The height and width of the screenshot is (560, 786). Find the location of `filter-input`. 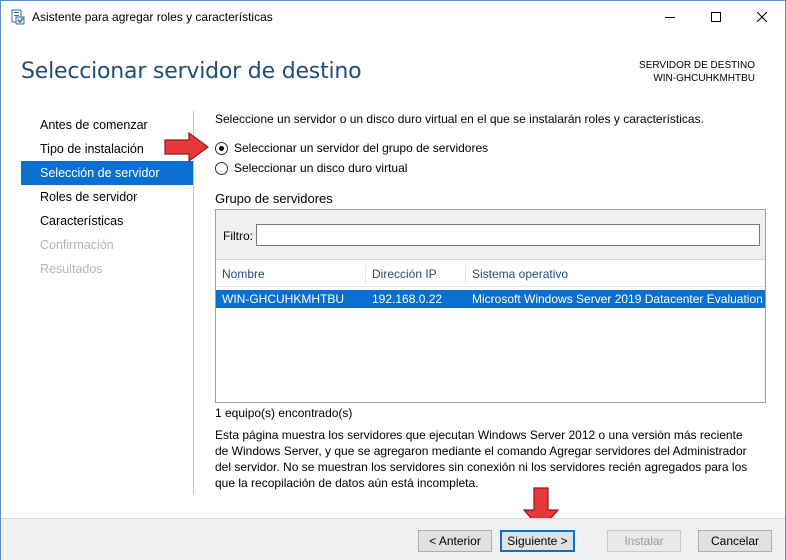

filter-input is located at coordinates (508, 235).